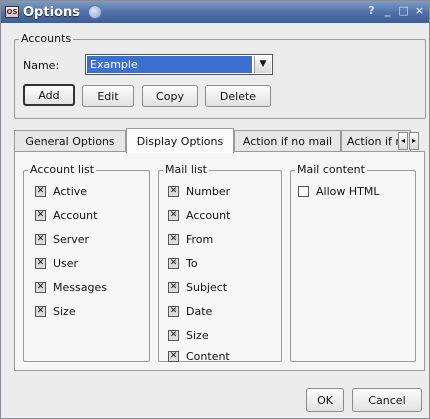 Image resolution: width=430 pixels, height=419 pixels. I want to click on titlebar-buttons: ? _ □ ×, so click(395, 11).